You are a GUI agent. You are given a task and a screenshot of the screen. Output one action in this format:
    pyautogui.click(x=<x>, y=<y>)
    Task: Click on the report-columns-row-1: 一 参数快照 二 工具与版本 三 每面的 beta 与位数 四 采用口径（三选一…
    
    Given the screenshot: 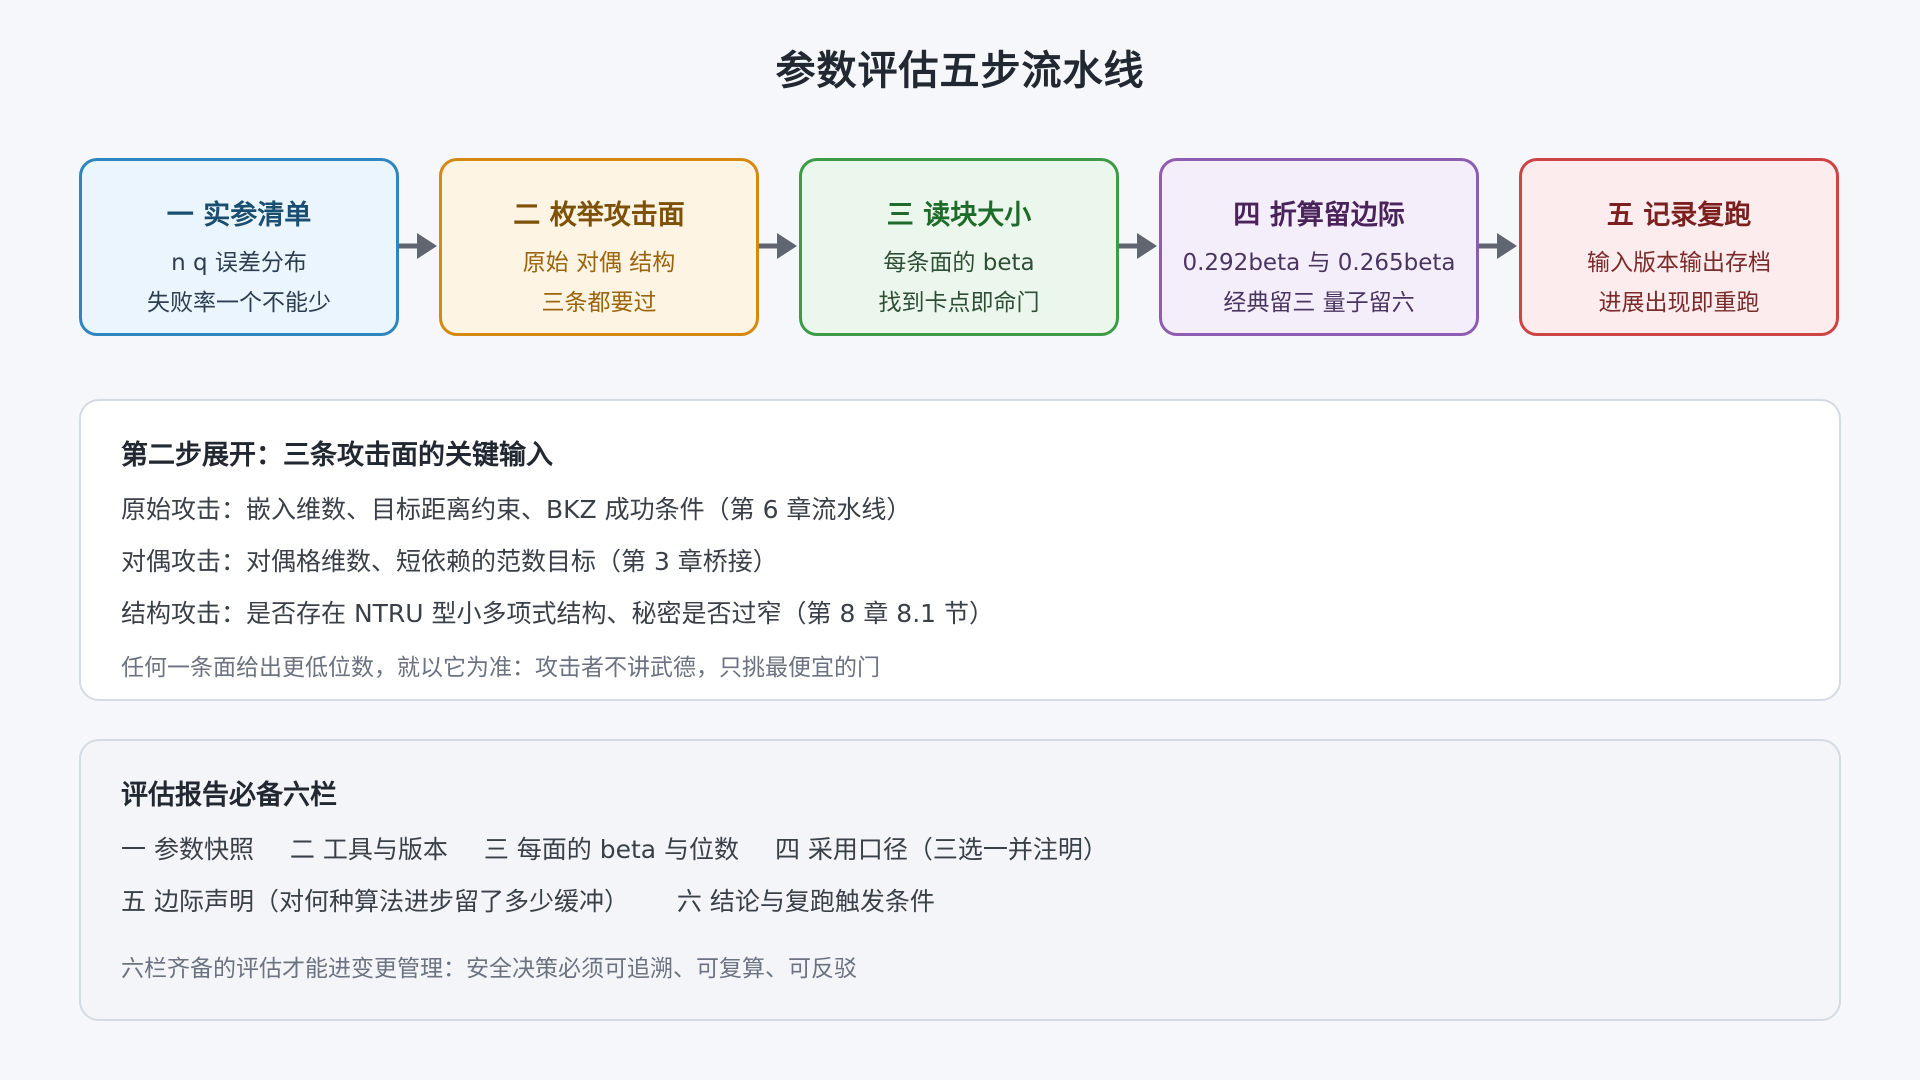 What is the action you would take?
    pyautogui.click(x=628, y=848)
    